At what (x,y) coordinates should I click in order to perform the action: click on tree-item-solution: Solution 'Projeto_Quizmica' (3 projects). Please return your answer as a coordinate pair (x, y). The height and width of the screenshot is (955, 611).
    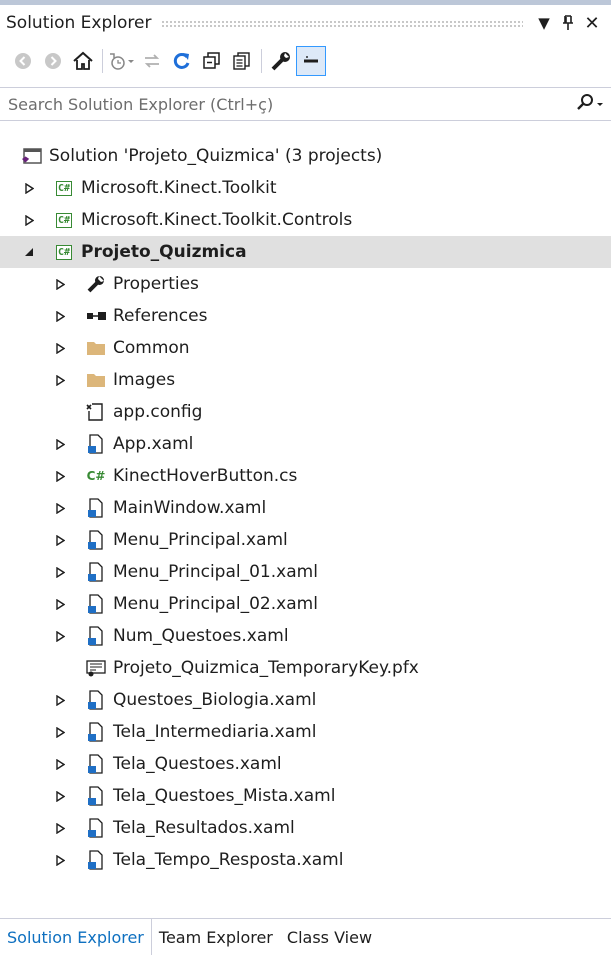
    Looking at the image, I should click on (305, 156).